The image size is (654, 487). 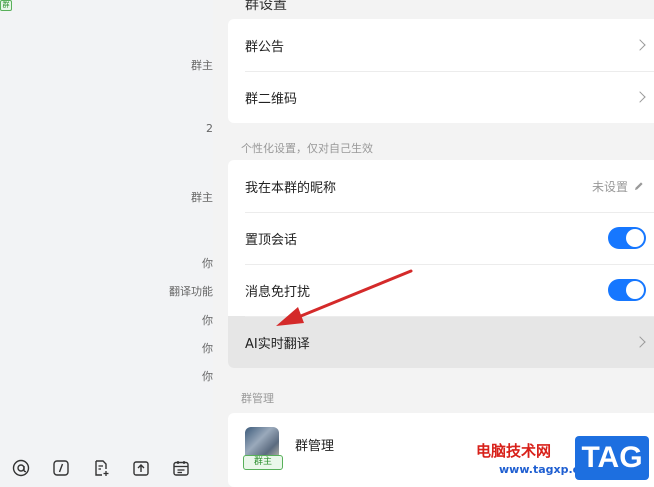 What do you see at coordinates (191, 291) in the screenshot?
I see `chat-fragment: 翻译功能` at bounding box center [191, 291].